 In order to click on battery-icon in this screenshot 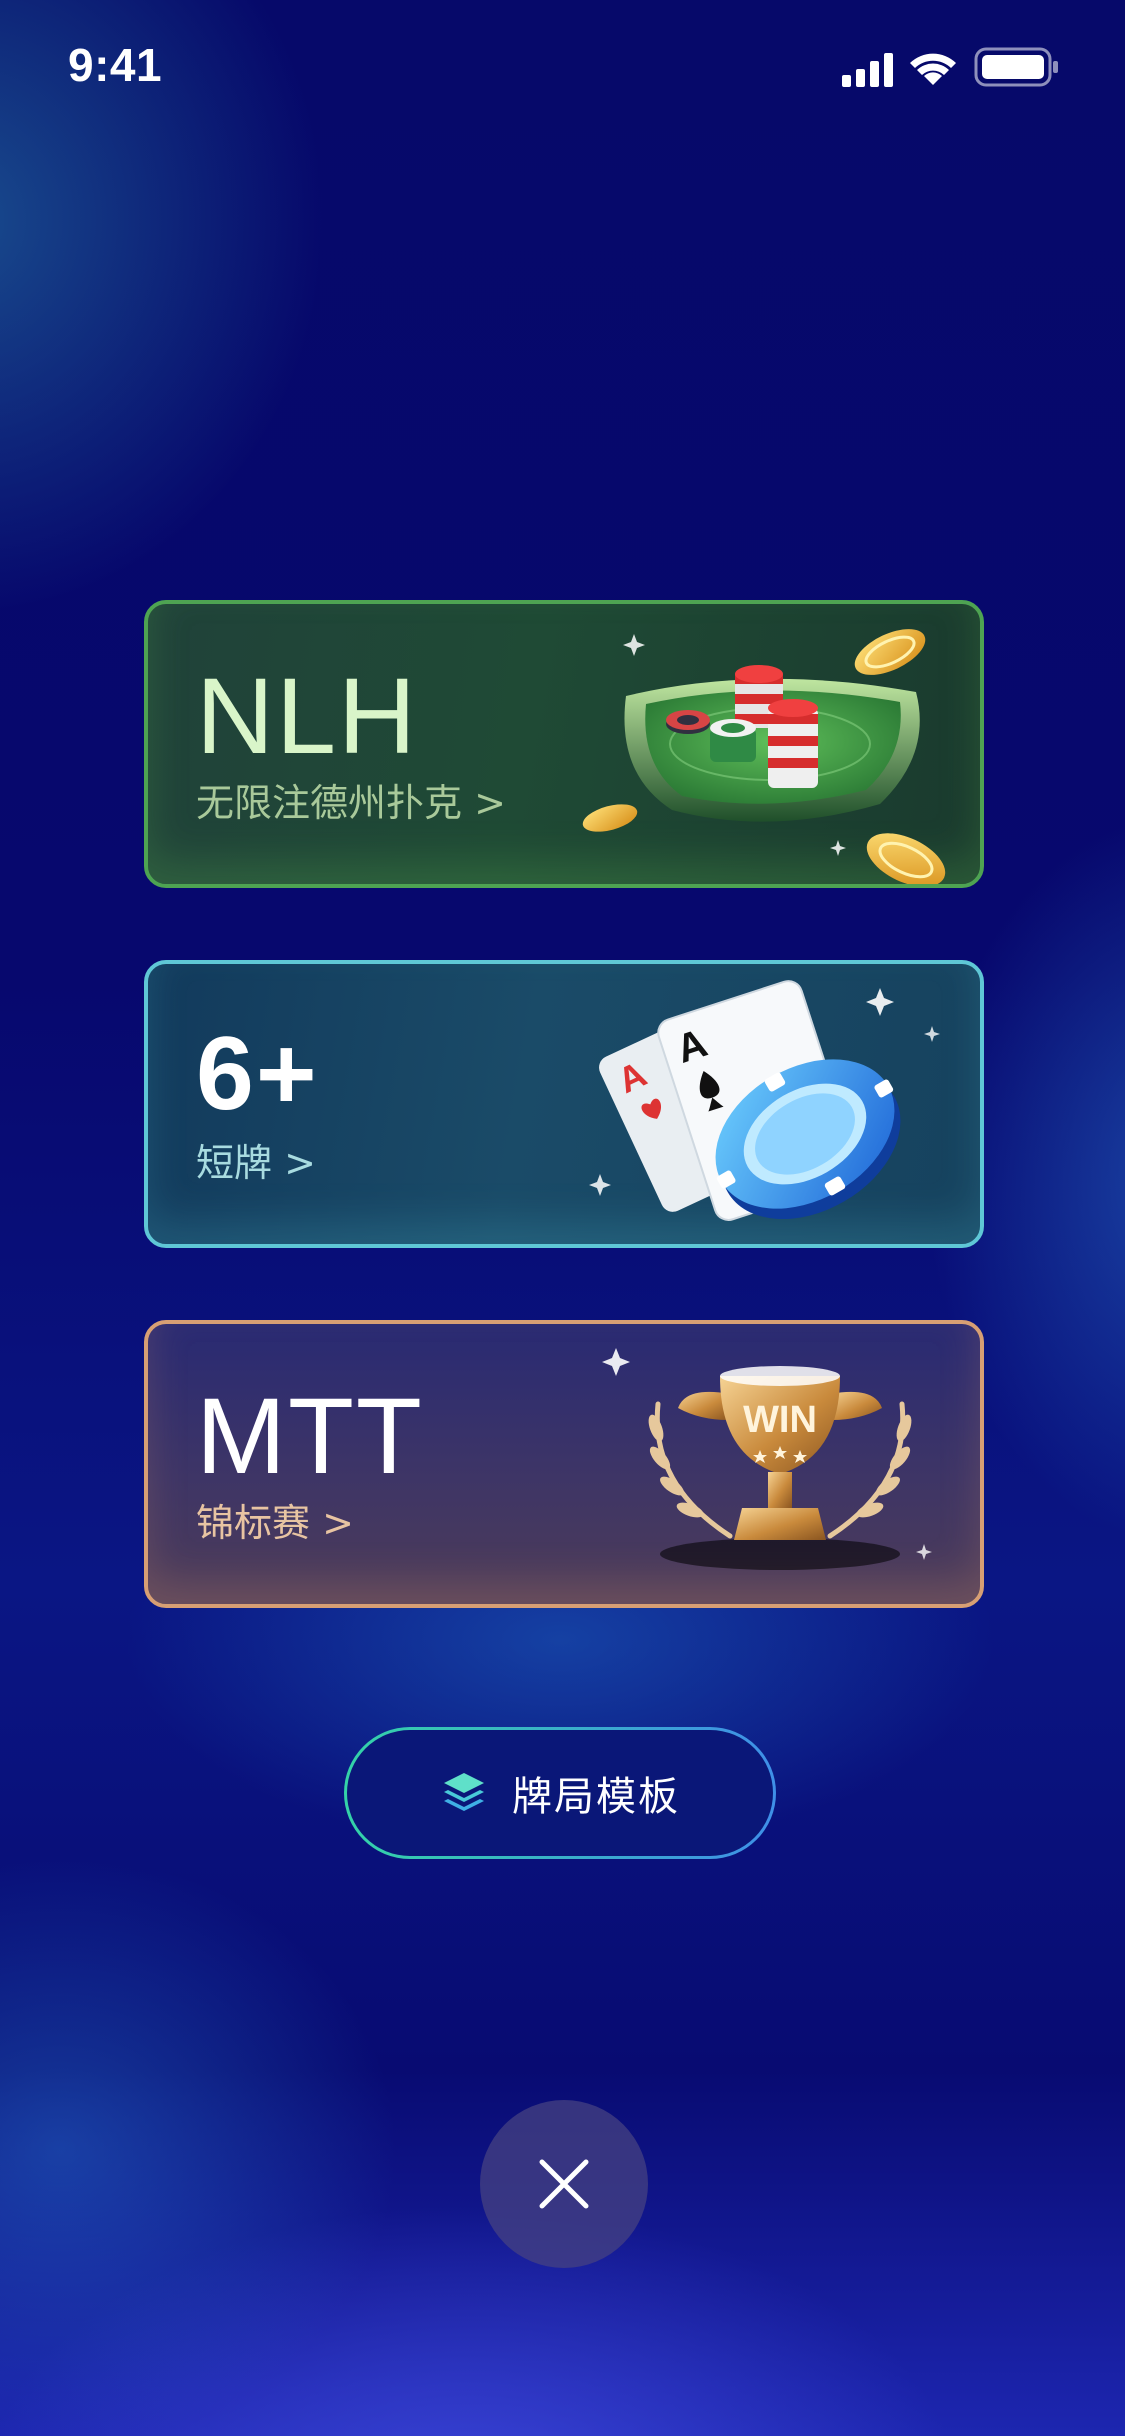, I will do `click(1016, 67)`.